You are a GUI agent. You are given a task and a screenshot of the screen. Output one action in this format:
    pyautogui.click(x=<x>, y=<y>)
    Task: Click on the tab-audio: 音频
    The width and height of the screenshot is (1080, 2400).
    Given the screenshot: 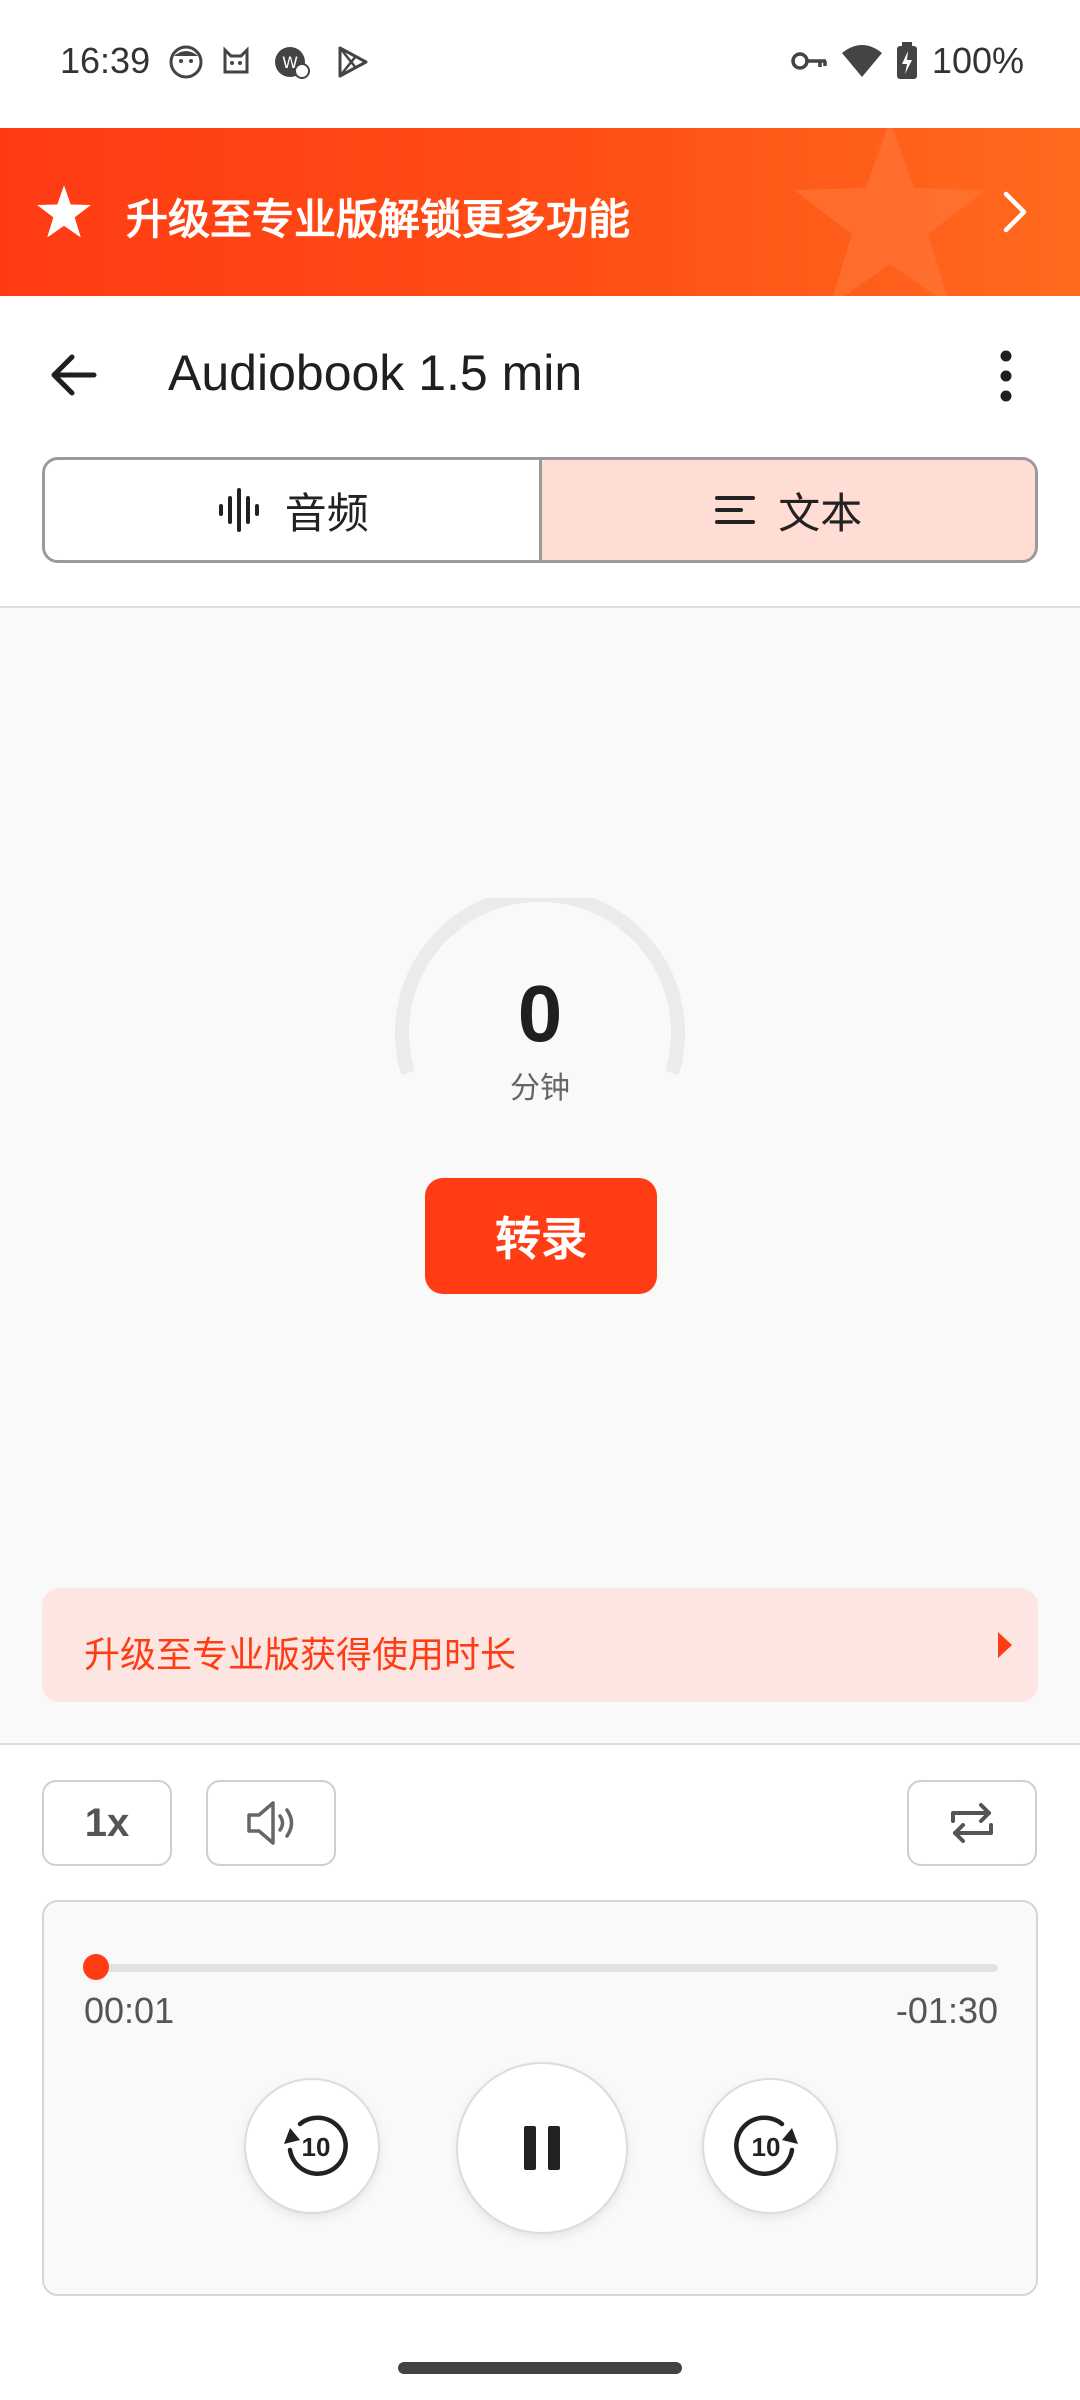 What is the action you would take?
    pyautogui.click(x=293, y=510)
    